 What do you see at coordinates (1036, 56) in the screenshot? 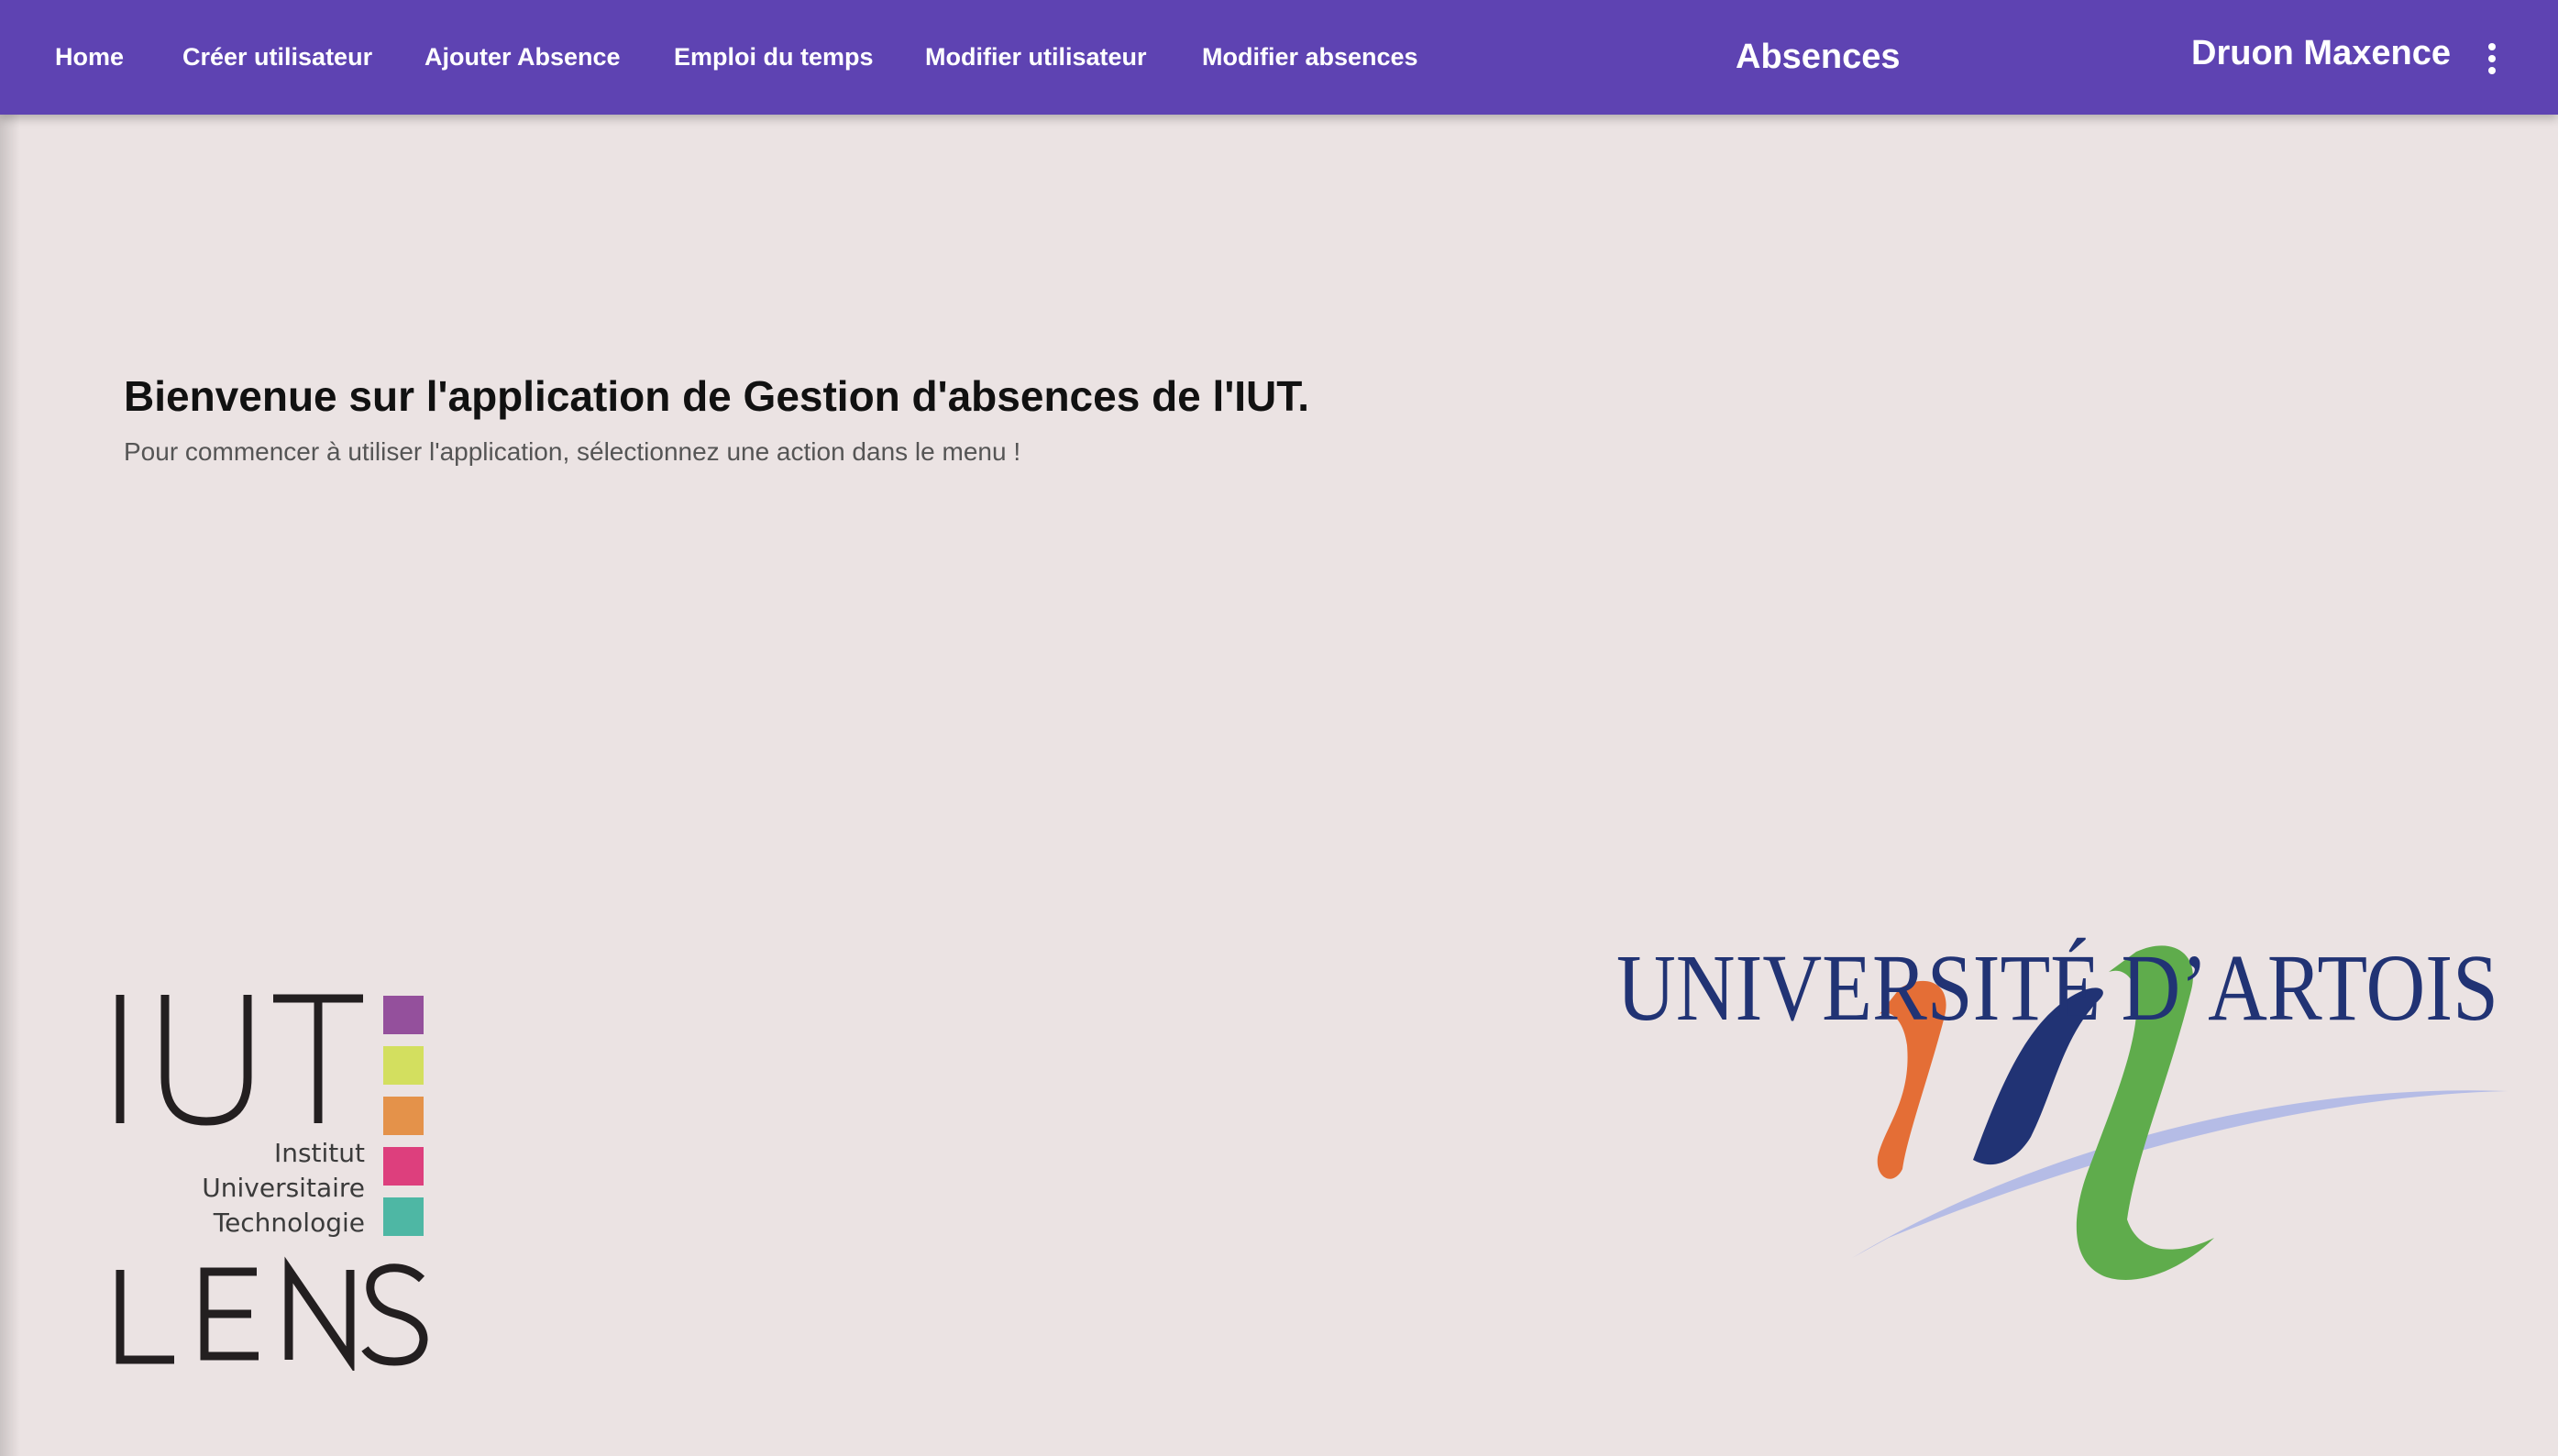
I see `nav-modifier-utilisateur: Modifier utilisateur` at bounding box center [1036, 56].